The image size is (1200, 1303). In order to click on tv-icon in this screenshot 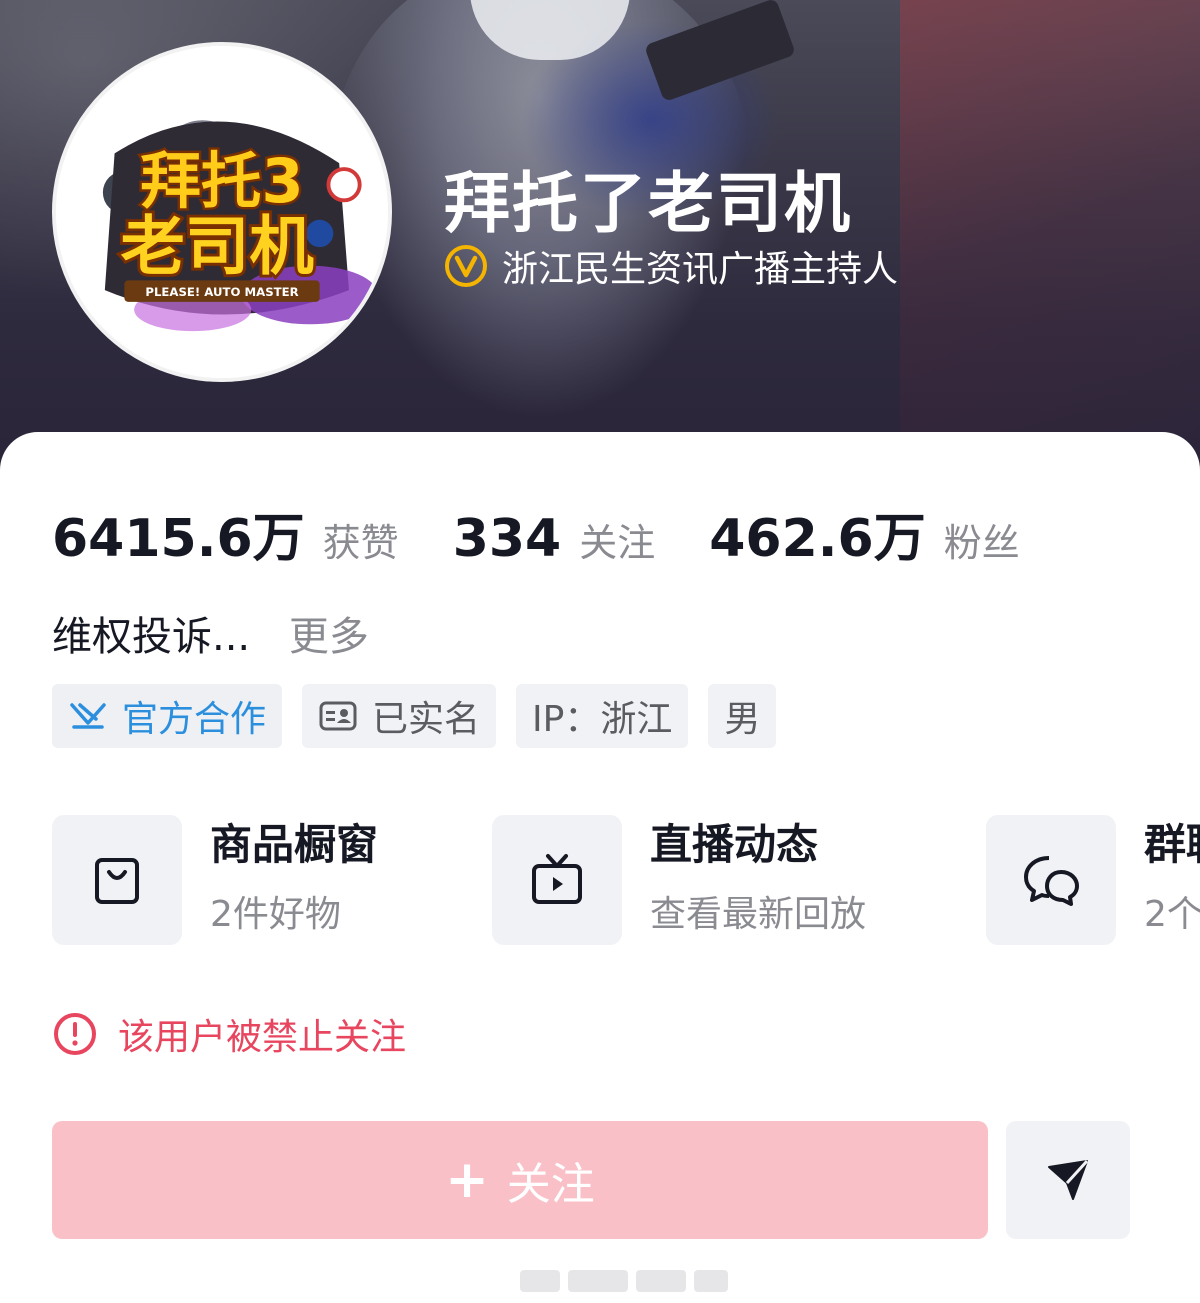, I will do `click(557, 879)`.